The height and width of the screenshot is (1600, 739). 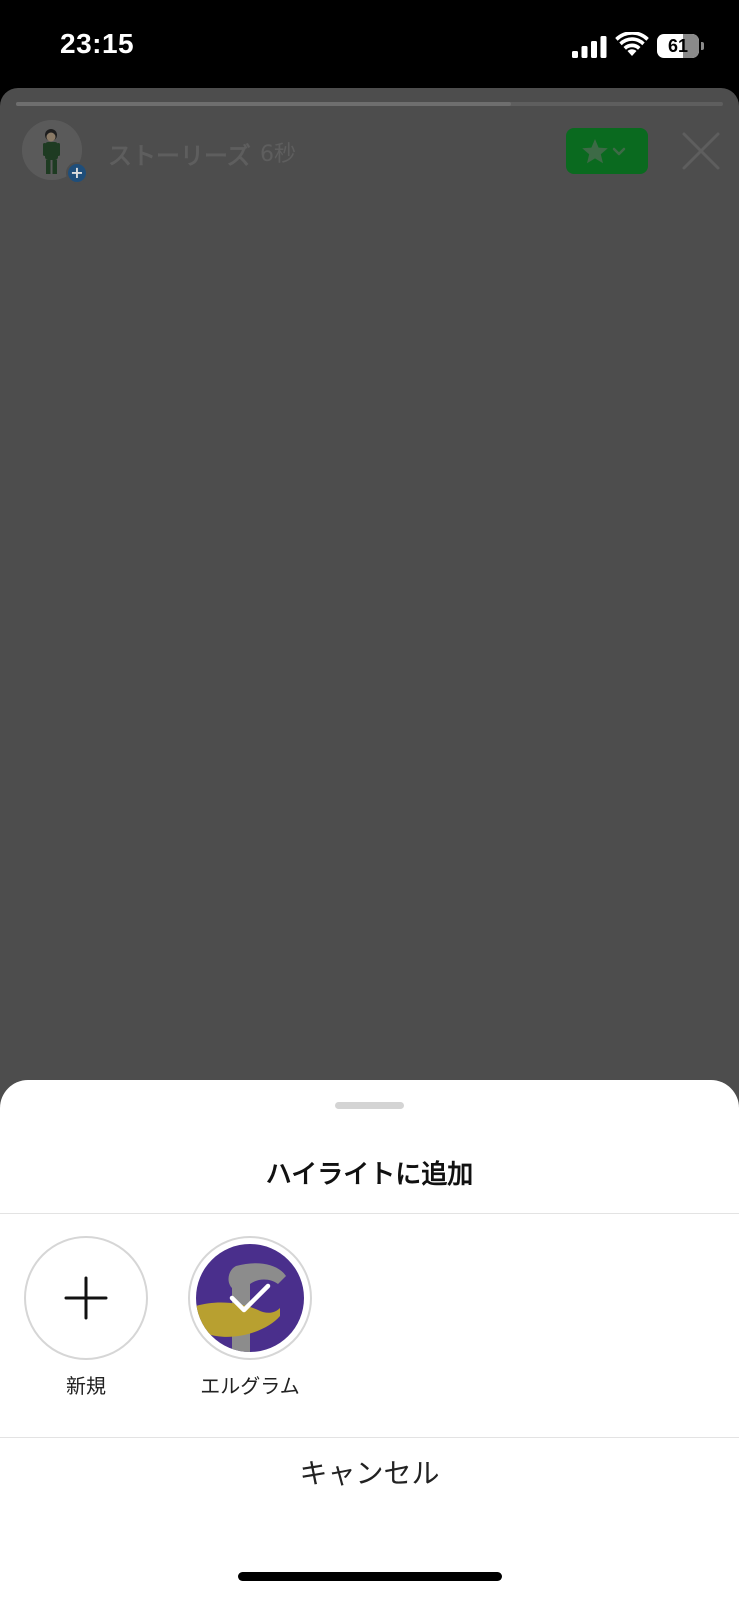 I want to click on battery-level: 61, so click(x=678, y=46).